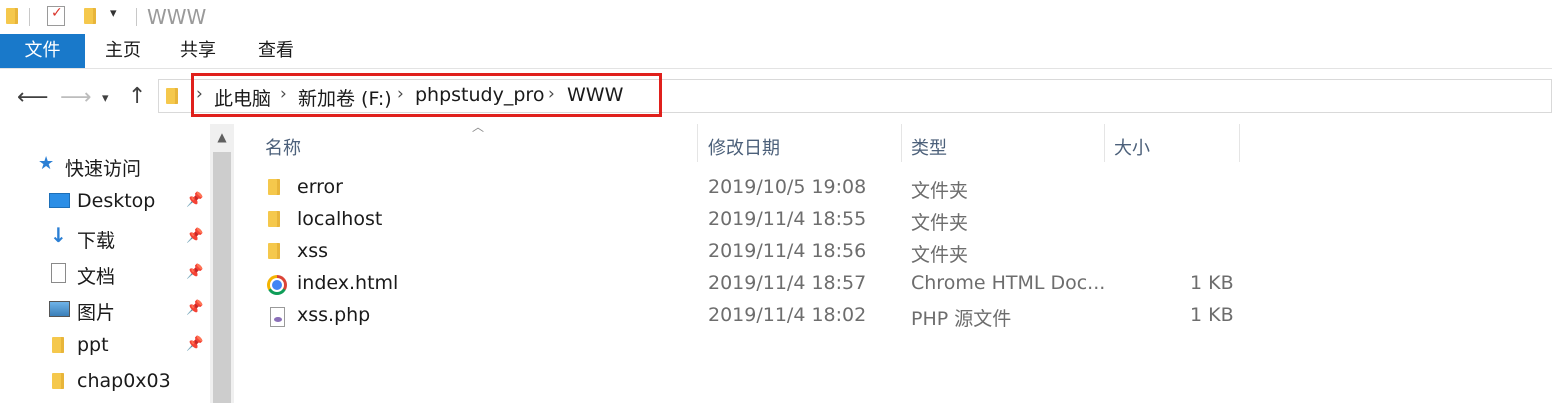  Describe the element at coordinates (59, 200) in the screenshot. I see `desktop-icon` at that location.